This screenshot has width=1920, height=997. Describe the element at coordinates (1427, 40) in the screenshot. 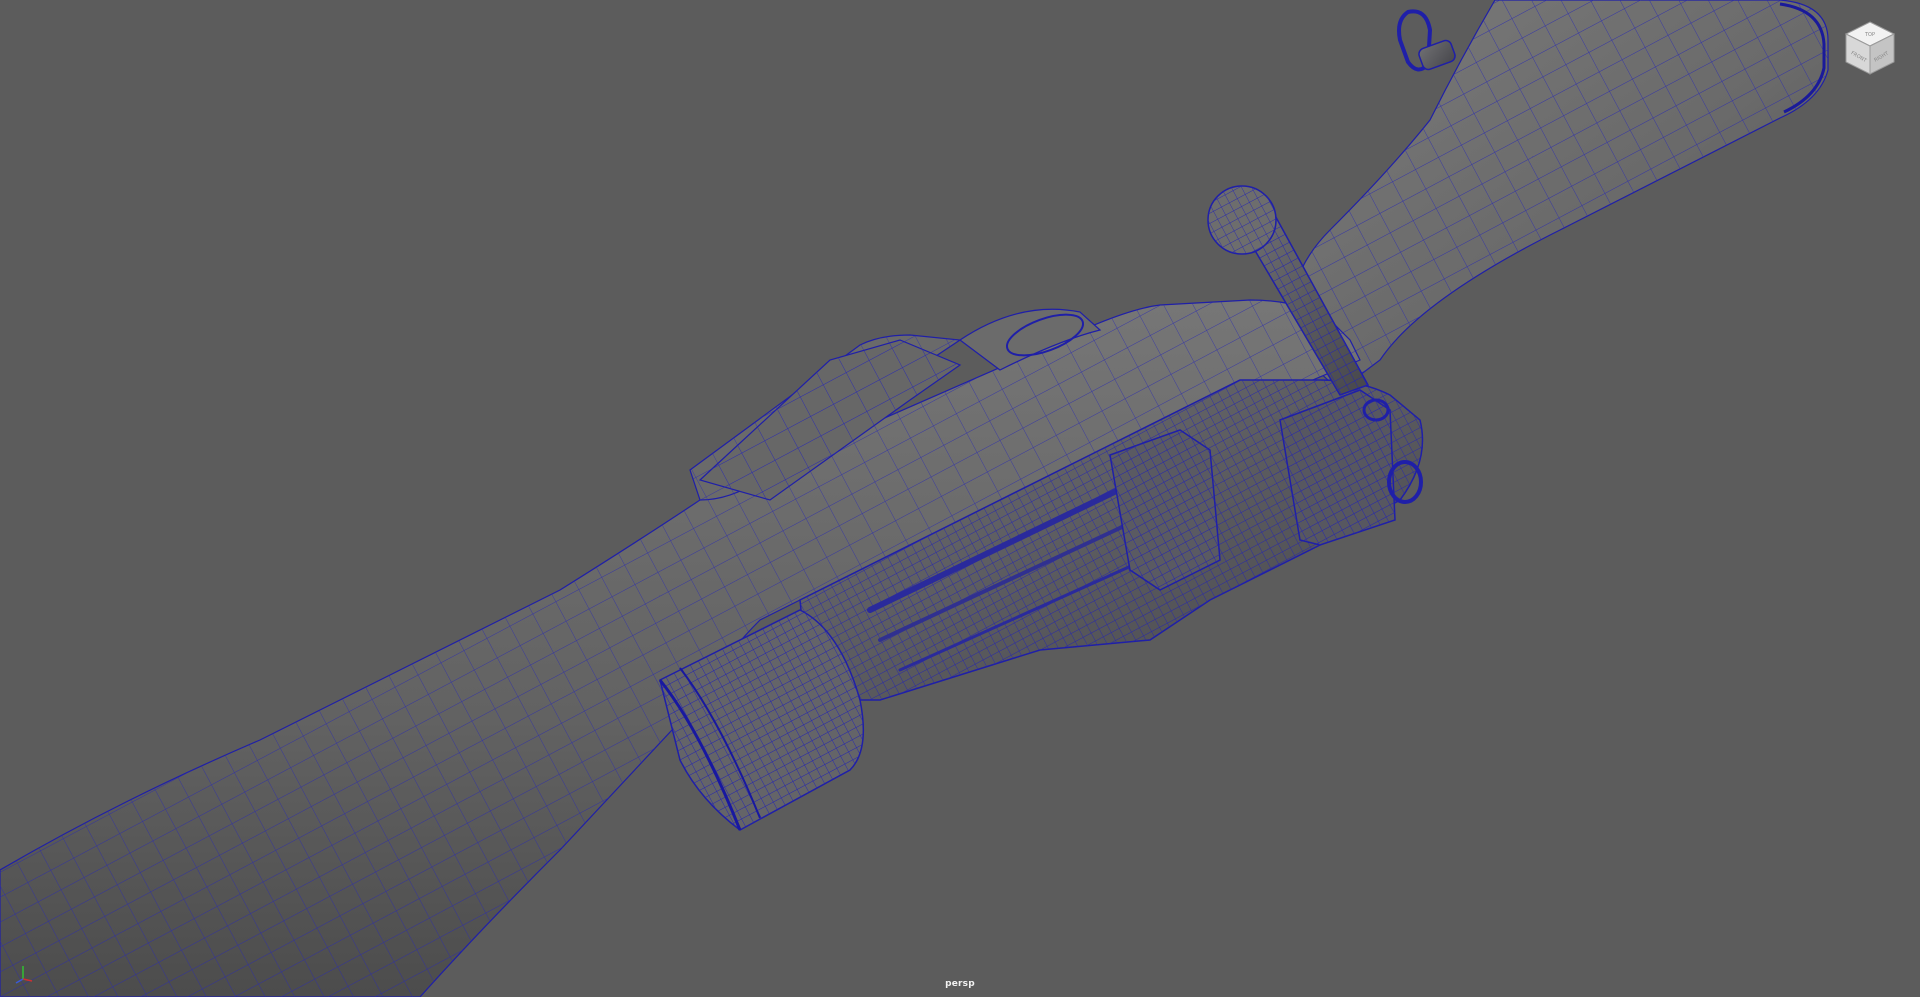

I see `sling-swivel-top` at that location.